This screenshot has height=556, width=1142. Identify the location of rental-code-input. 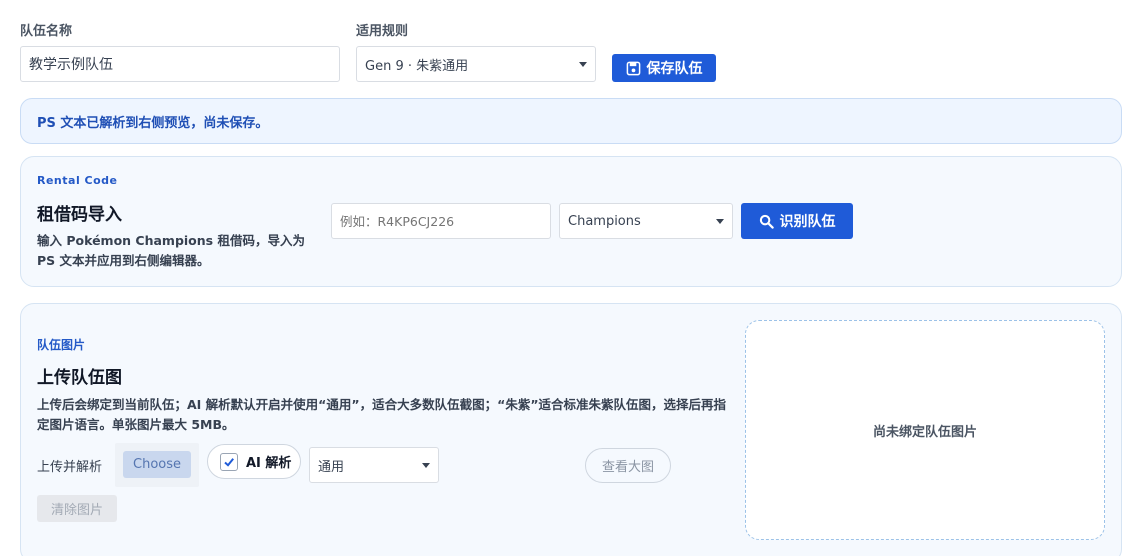
(441, 221).